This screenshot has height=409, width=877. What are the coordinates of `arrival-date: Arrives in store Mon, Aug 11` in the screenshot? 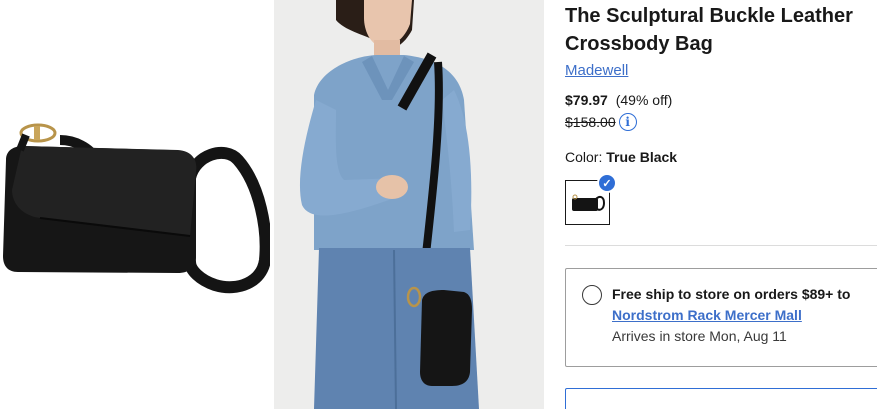 It's located at (699, 336).